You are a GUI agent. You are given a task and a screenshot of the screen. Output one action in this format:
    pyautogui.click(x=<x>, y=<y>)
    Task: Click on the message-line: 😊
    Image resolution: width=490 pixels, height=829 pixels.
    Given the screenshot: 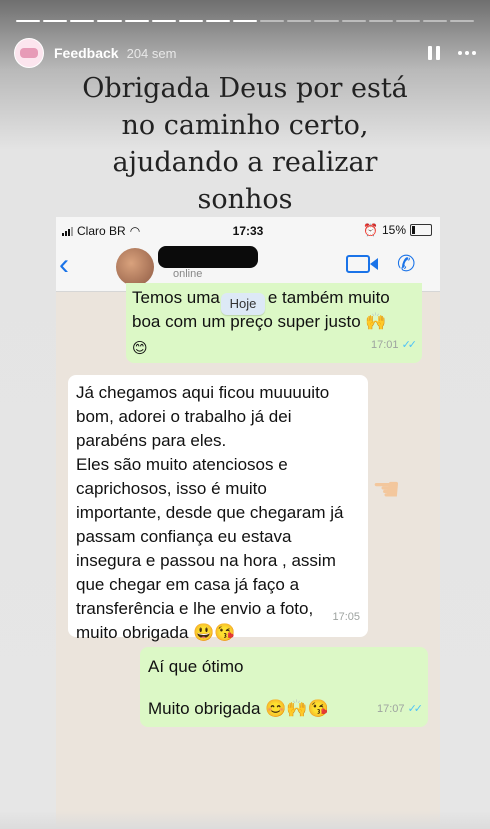 What is the action you would take?
    pyautogui.click(x=140, y=348)
    